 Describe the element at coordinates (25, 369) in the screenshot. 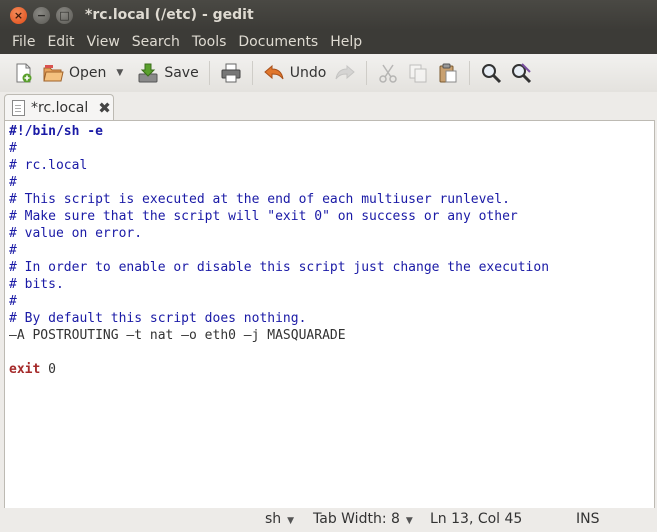

I see `keyword-token: exit` at that location.